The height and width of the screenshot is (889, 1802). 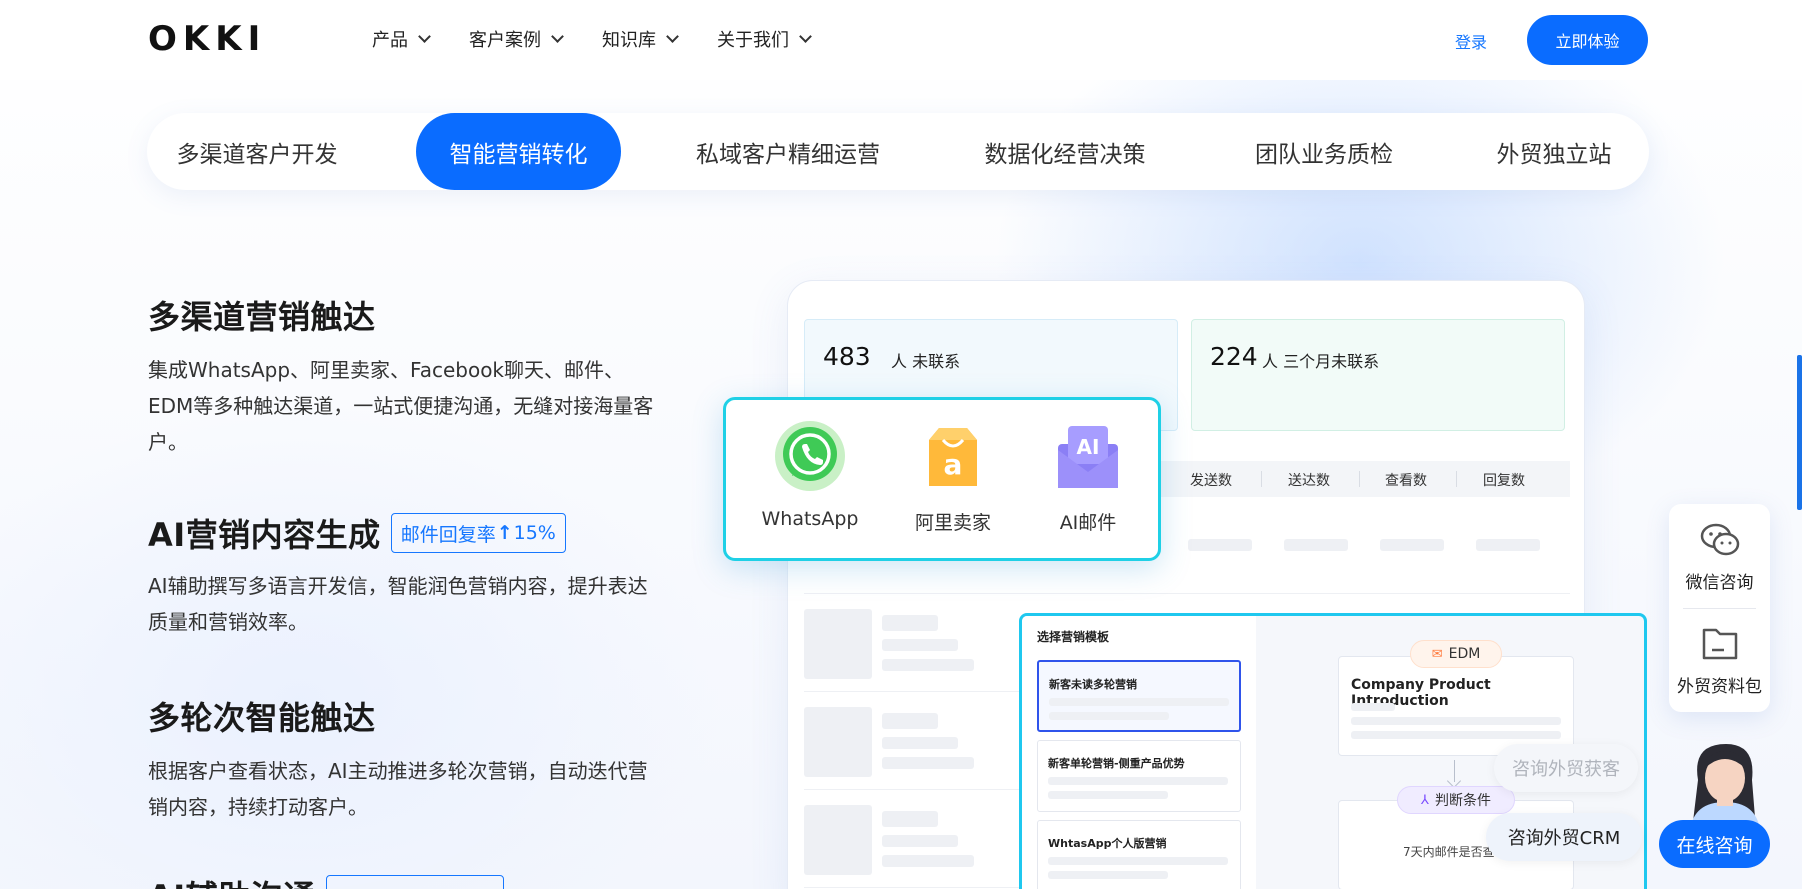 What do you see at coordinates (1564, 837) in the screenshot?
I see `consult-crm-bubble: 咨询外贸CRM` at bounding box center [1564, 837].